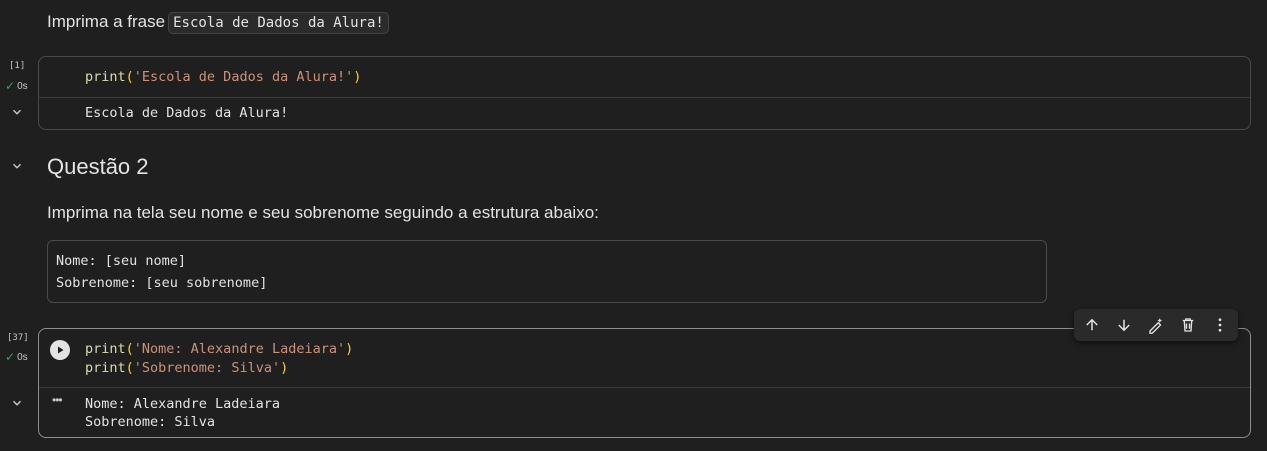 This screenshot has width=1267, height=451. I want to click on edit-cell-button, so click(1156, 325).